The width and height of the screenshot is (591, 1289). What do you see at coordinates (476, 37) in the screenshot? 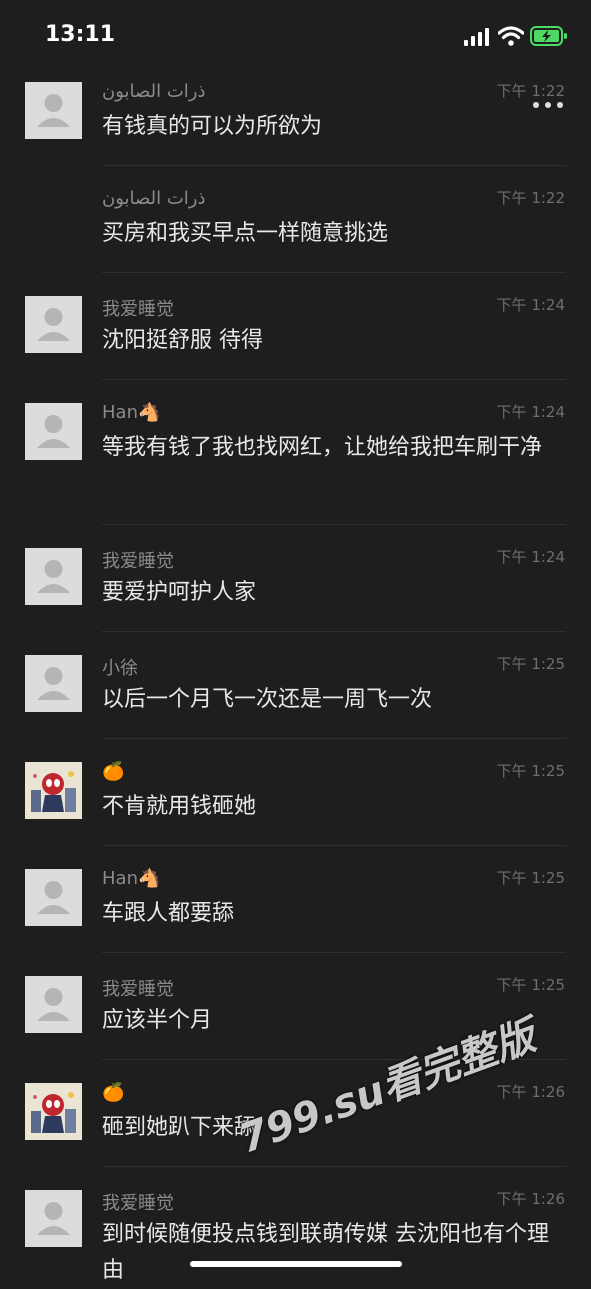
I see `signal-icon` at bounding box center [476, 37].